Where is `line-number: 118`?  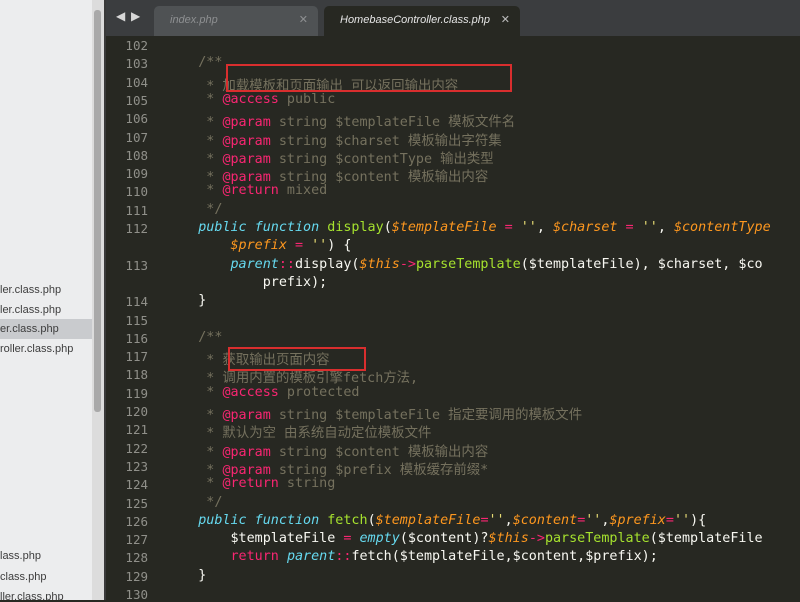 line-number: 118 is located at coordinates (136, 375).